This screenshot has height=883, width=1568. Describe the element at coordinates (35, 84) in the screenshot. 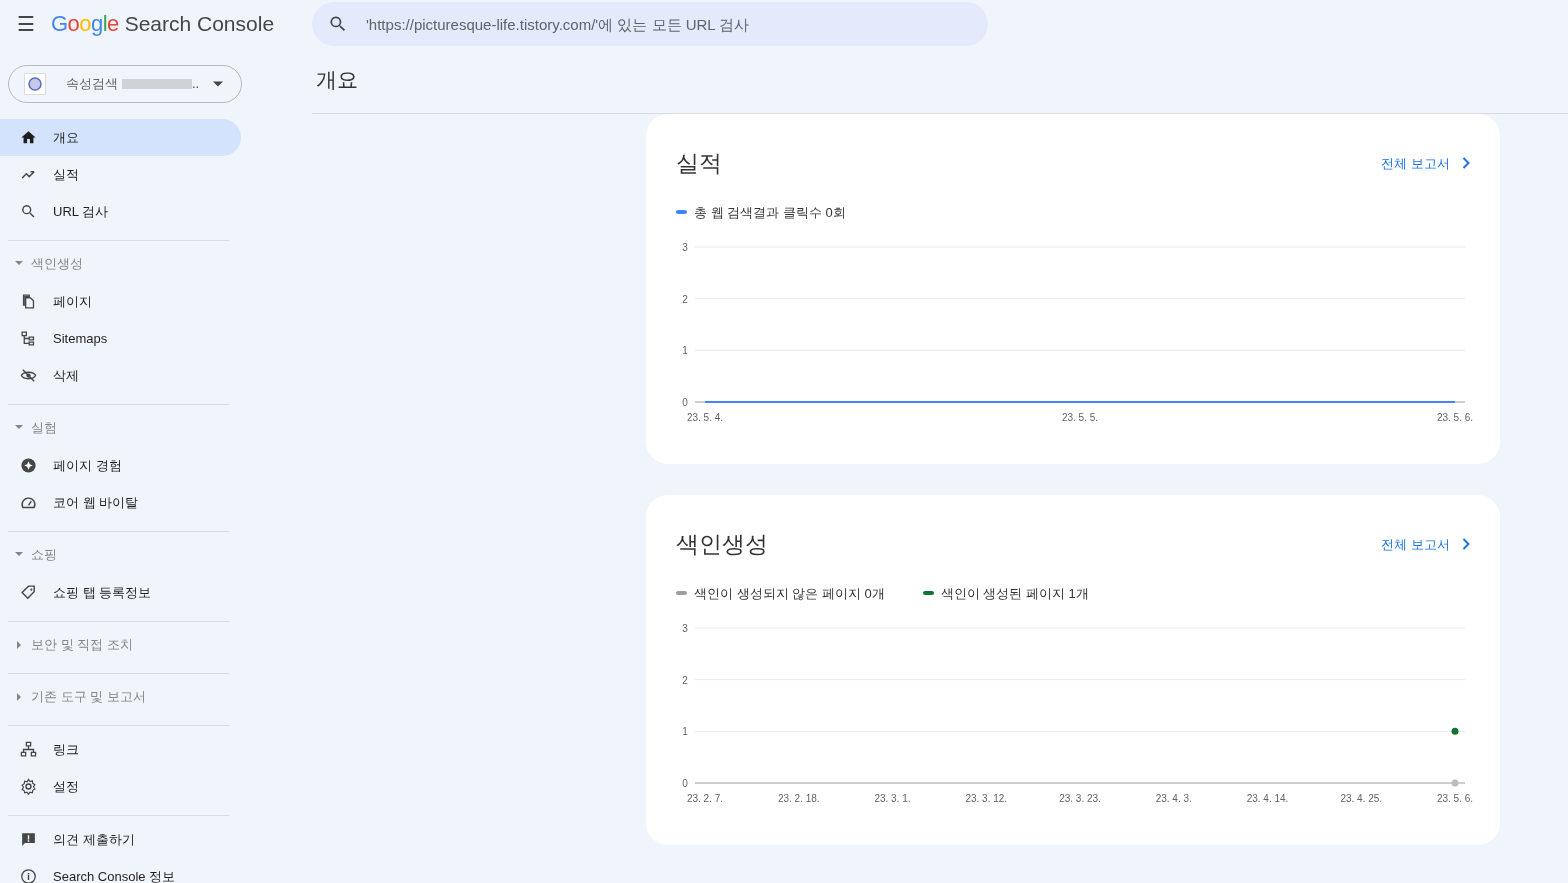

I see `globe-icon` at that location.